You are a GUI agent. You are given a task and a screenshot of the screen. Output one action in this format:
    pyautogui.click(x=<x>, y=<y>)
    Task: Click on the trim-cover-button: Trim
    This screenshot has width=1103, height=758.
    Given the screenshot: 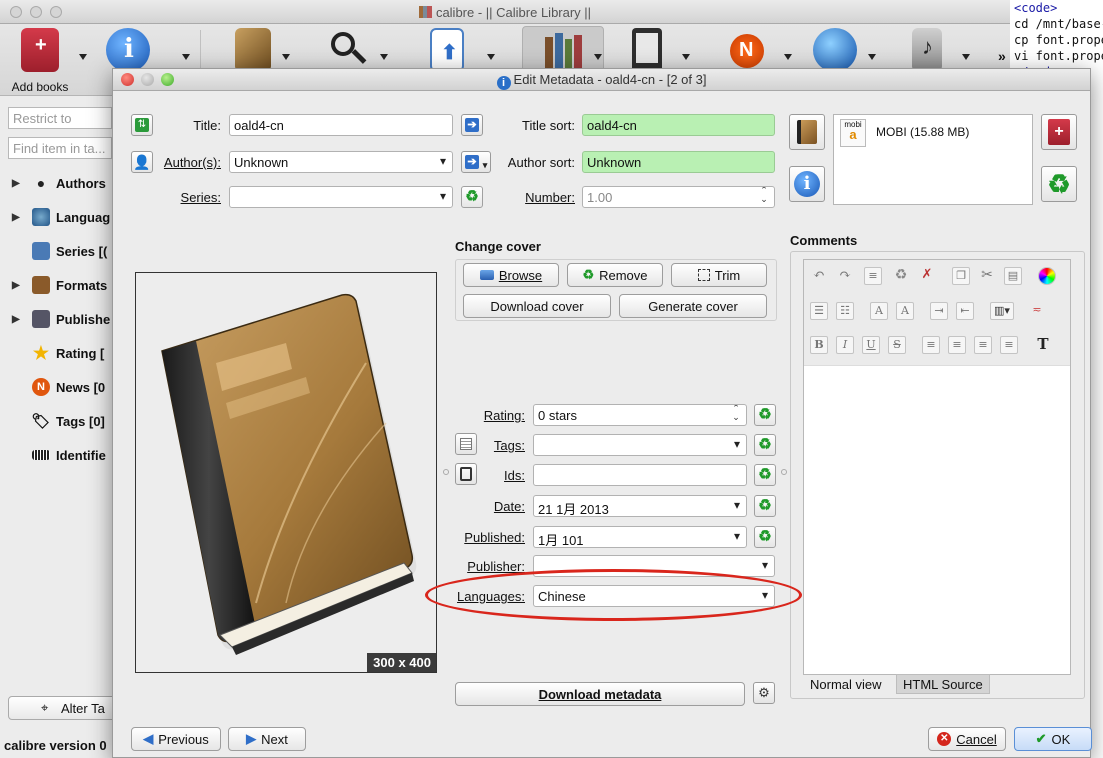 What is the action you would take?
    pyautogui.click(x=719, y=275)
    